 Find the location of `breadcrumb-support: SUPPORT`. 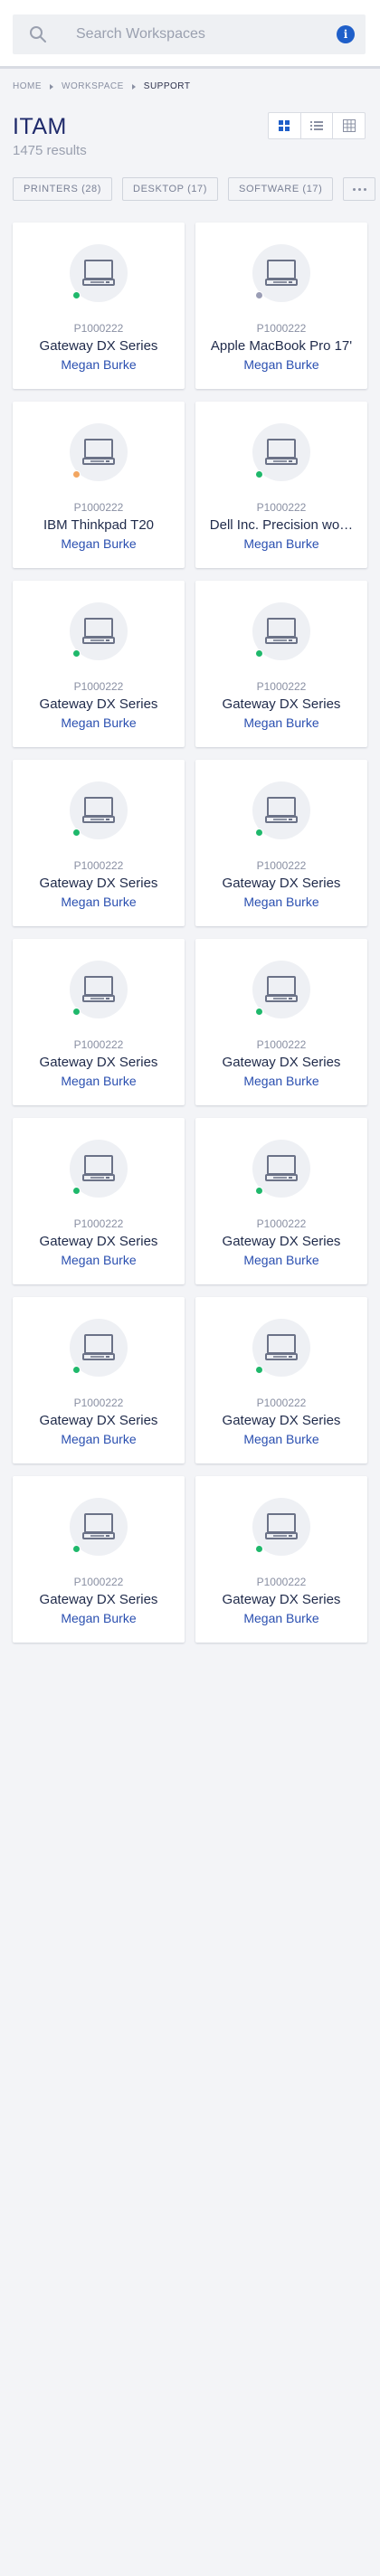

breadcrumb-support: SUPPORT is located at coordinates (167, 86).